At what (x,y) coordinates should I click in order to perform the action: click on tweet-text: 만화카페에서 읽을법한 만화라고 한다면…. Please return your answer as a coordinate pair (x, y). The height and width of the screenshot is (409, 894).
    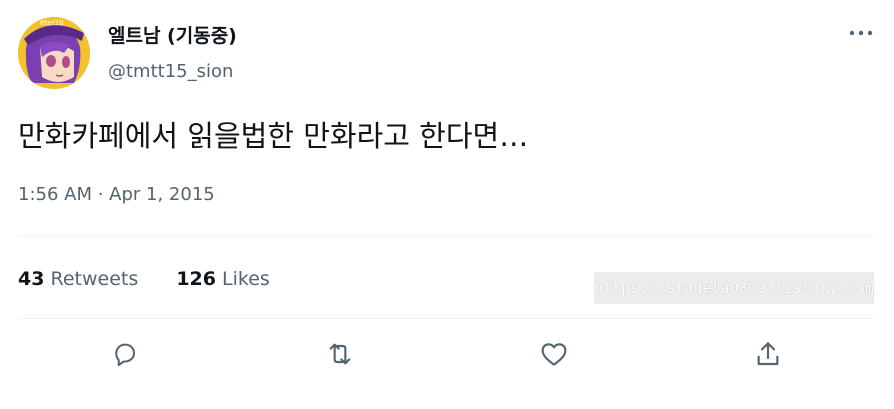
    Looking at the image, I should click on (273, 136).